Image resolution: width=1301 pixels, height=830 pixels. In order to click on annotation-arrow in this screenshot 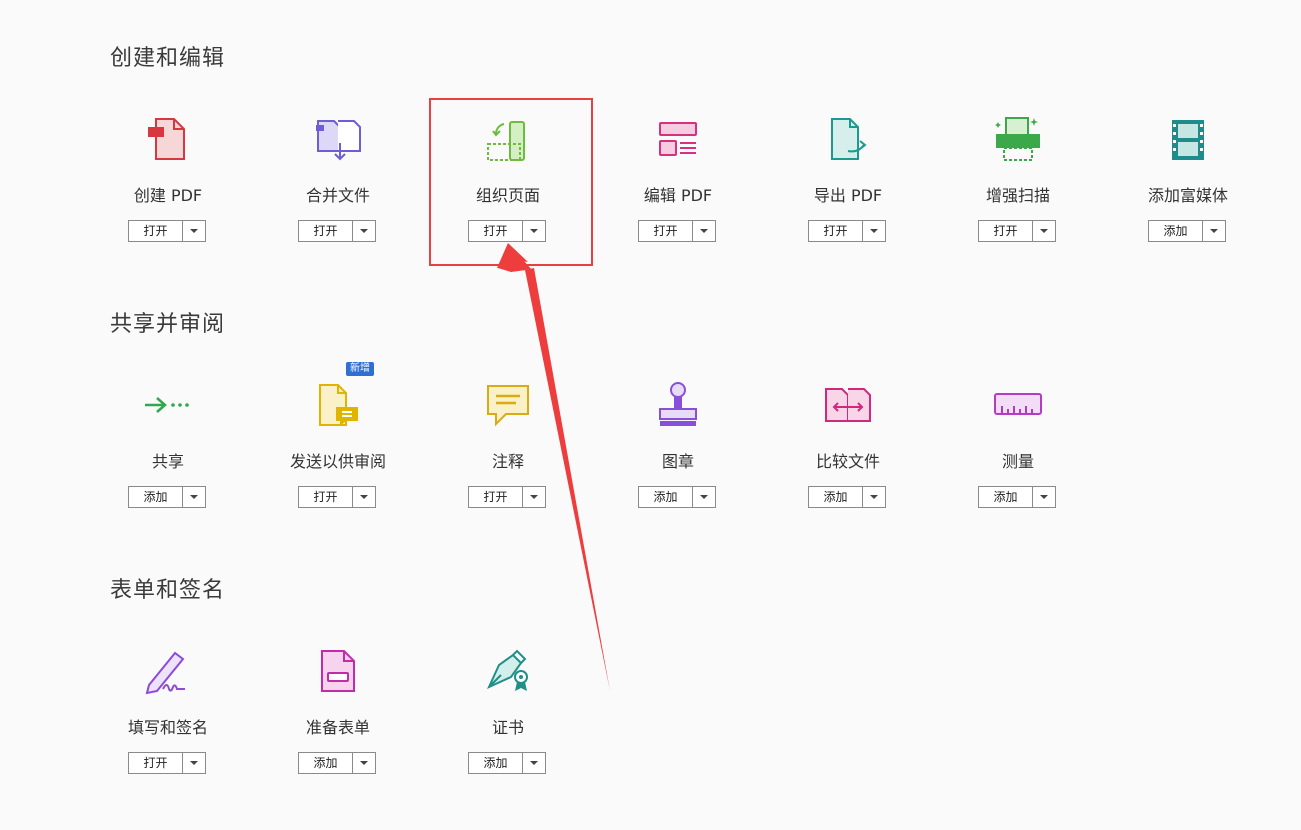, I will do `click(553, 467)`.